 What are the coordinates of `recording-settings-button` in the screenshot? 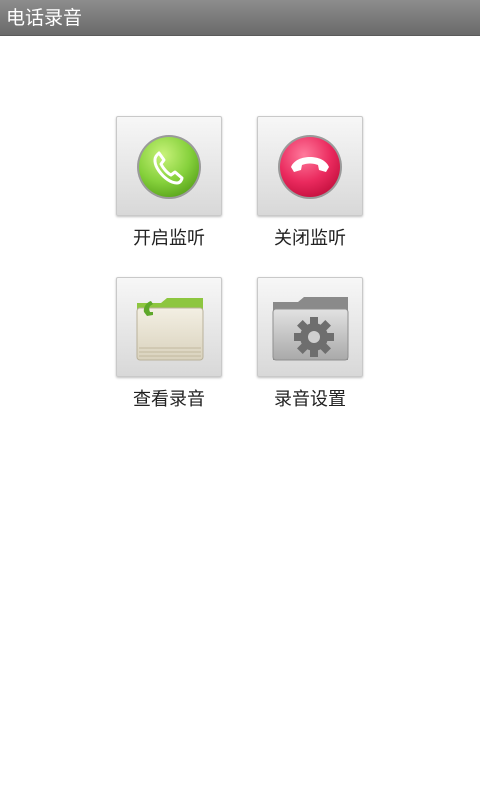 It's located at (310, 327).